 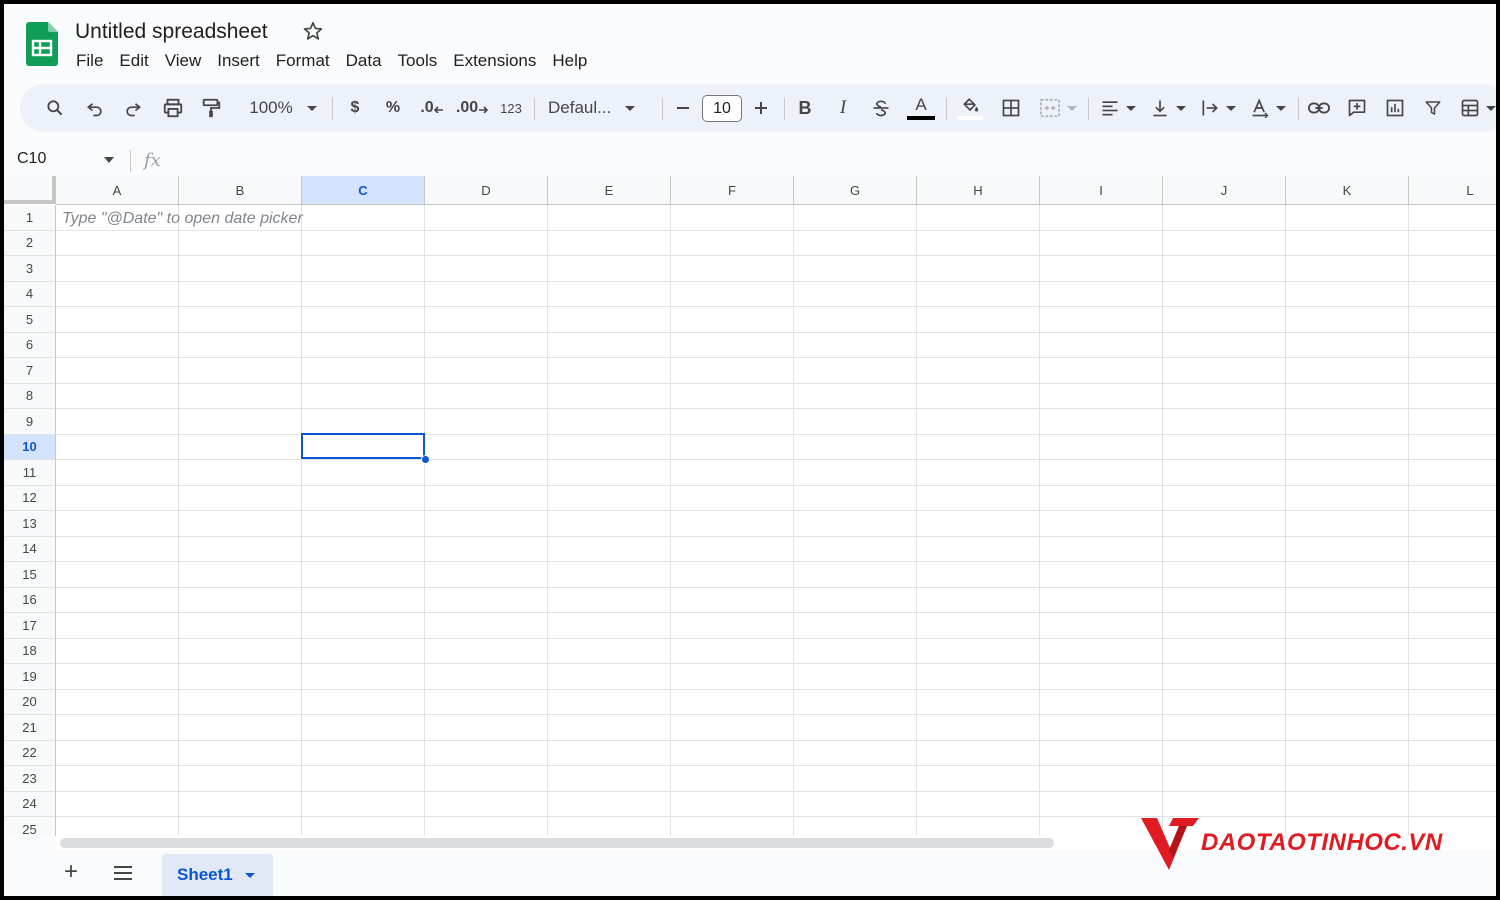 What do you see at coordinates (133, 61) in the screenshot?
I see `menu-edit: Edit` at bounding box center [133, 61].